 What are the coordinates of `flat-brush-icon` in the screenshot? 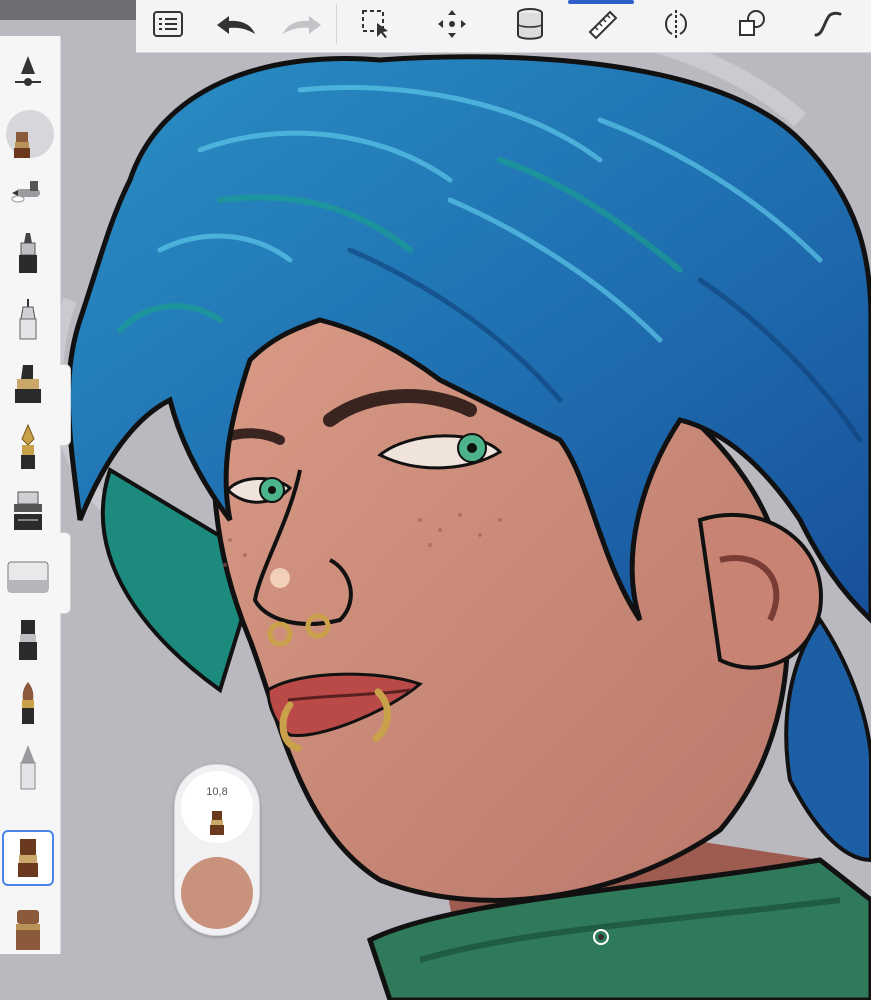 It's located at (28, 640).